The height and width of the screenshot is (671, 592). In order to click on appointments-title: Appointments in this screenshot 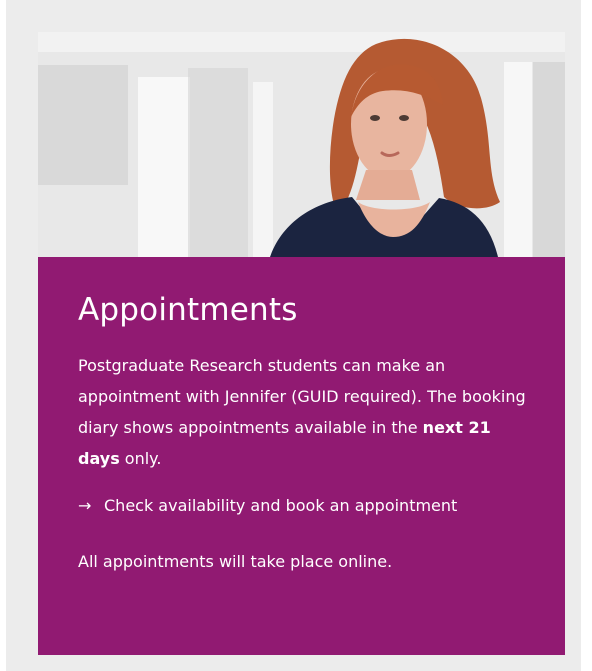, I will do `click(188, 310)`.